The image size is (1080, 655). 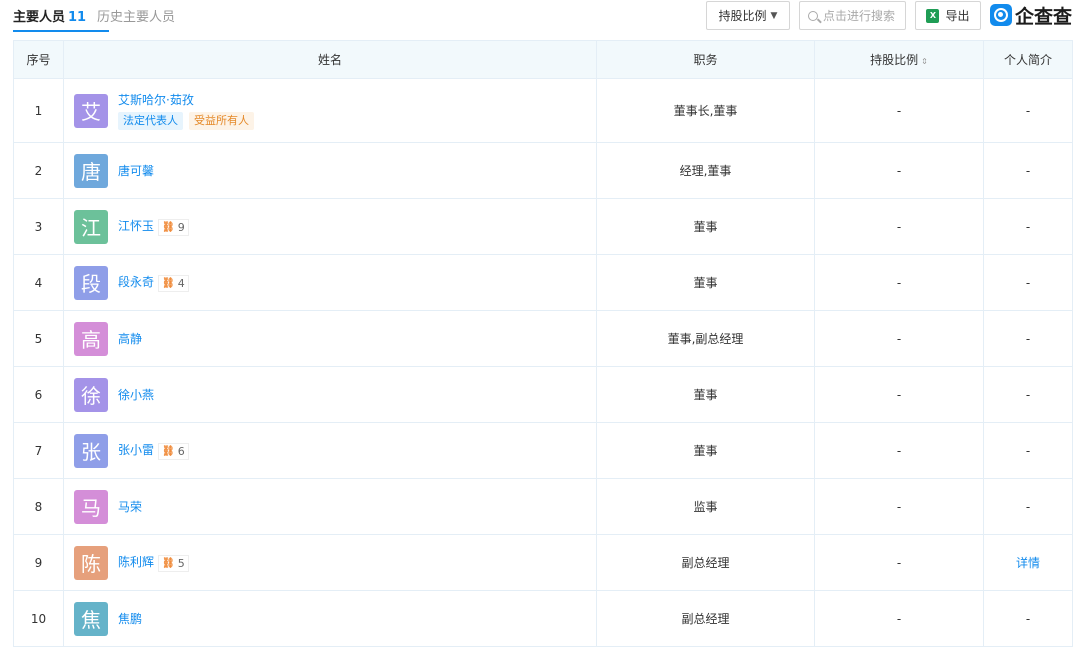 I want to click on profile-cell: 详情, so click(x=1028, y=562).